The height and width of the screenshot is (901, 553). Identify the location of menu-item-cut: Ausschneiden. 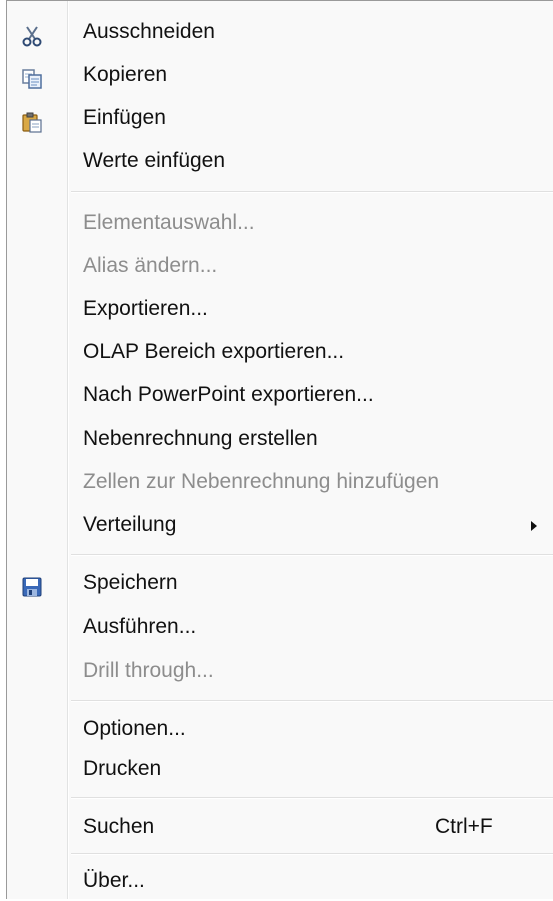
(280, 32).